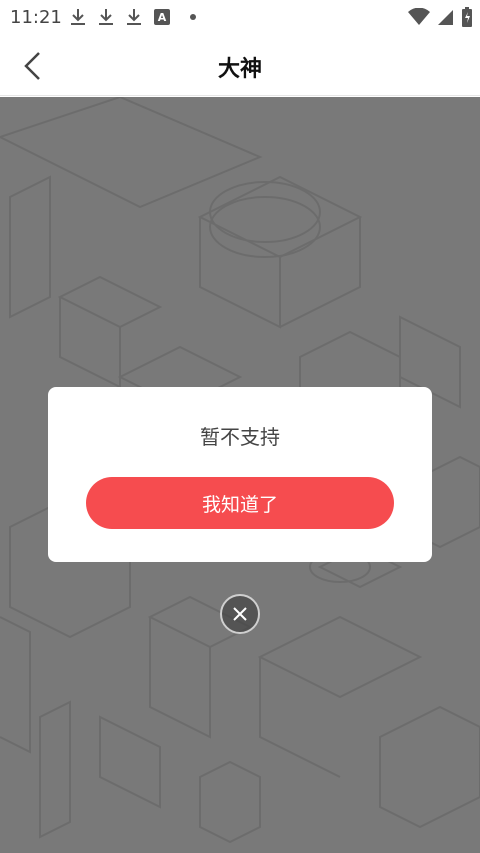 Image resolution: width=480 pixels, height=853 pixels. I want to click on close-button, so click(240, 614).